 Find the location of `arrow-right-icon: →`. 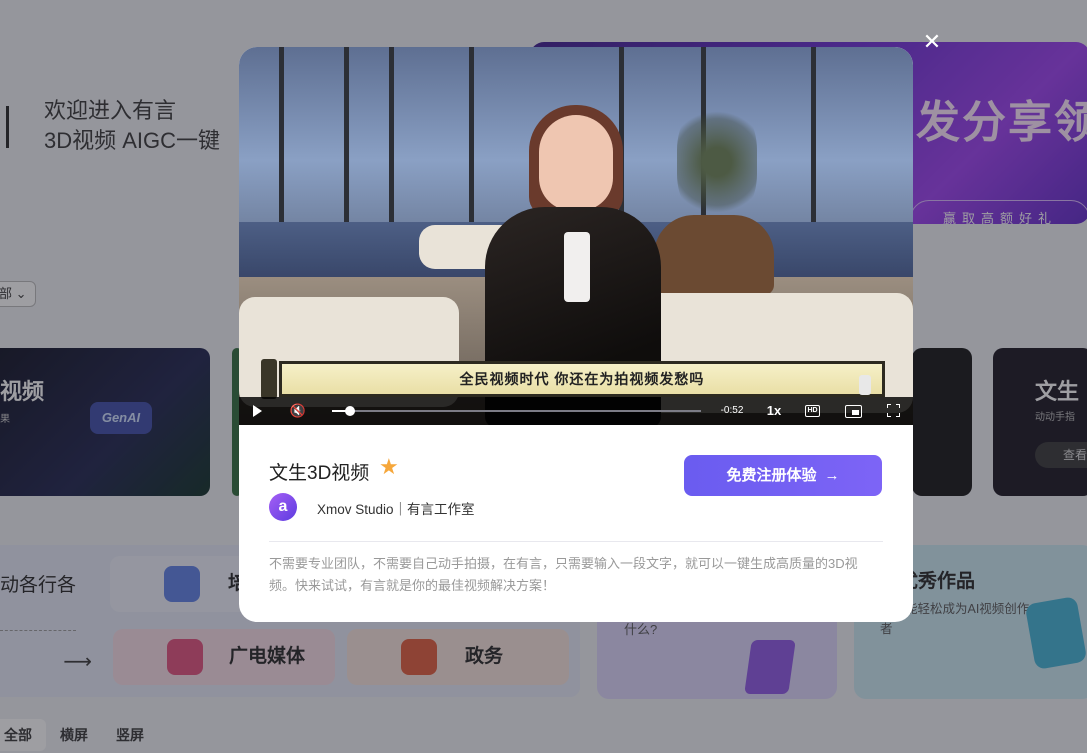

arrow-right-icon: → is located at coordinates (832, 475).